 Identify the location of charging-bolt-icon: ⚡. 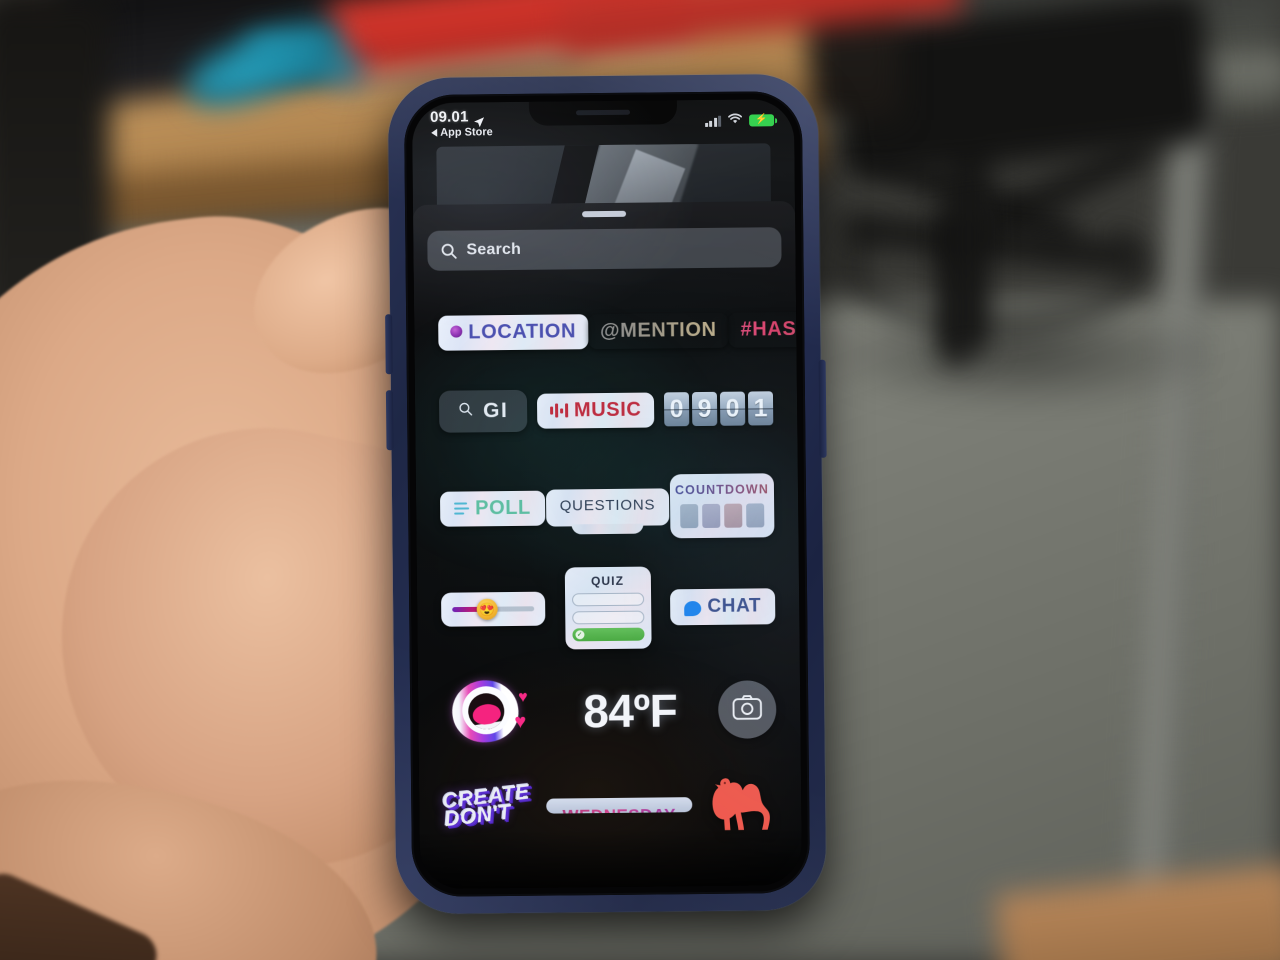
(761, 120).